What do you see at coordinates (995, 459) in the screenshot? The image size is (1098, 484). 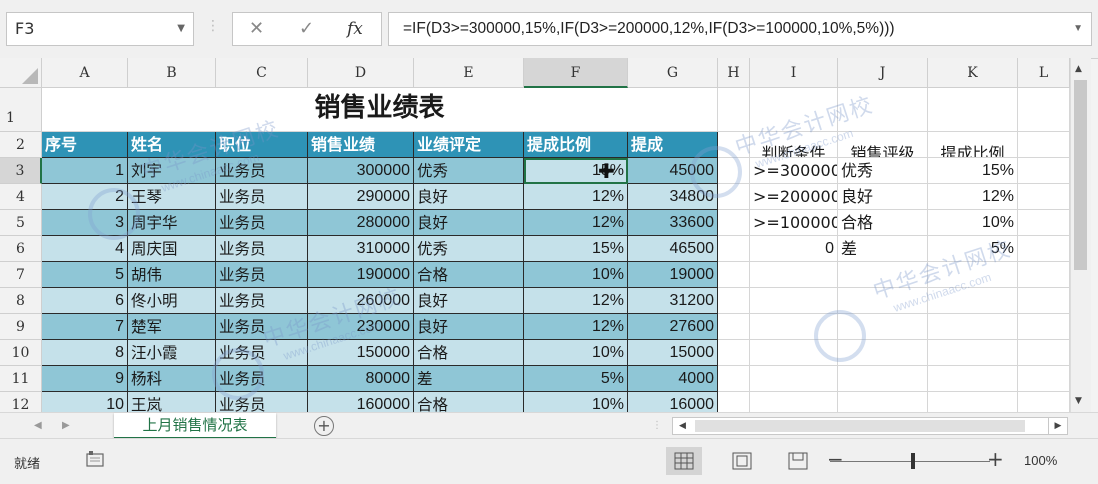 I see `zoom-in-button: +` at bounding box center [995, 459].